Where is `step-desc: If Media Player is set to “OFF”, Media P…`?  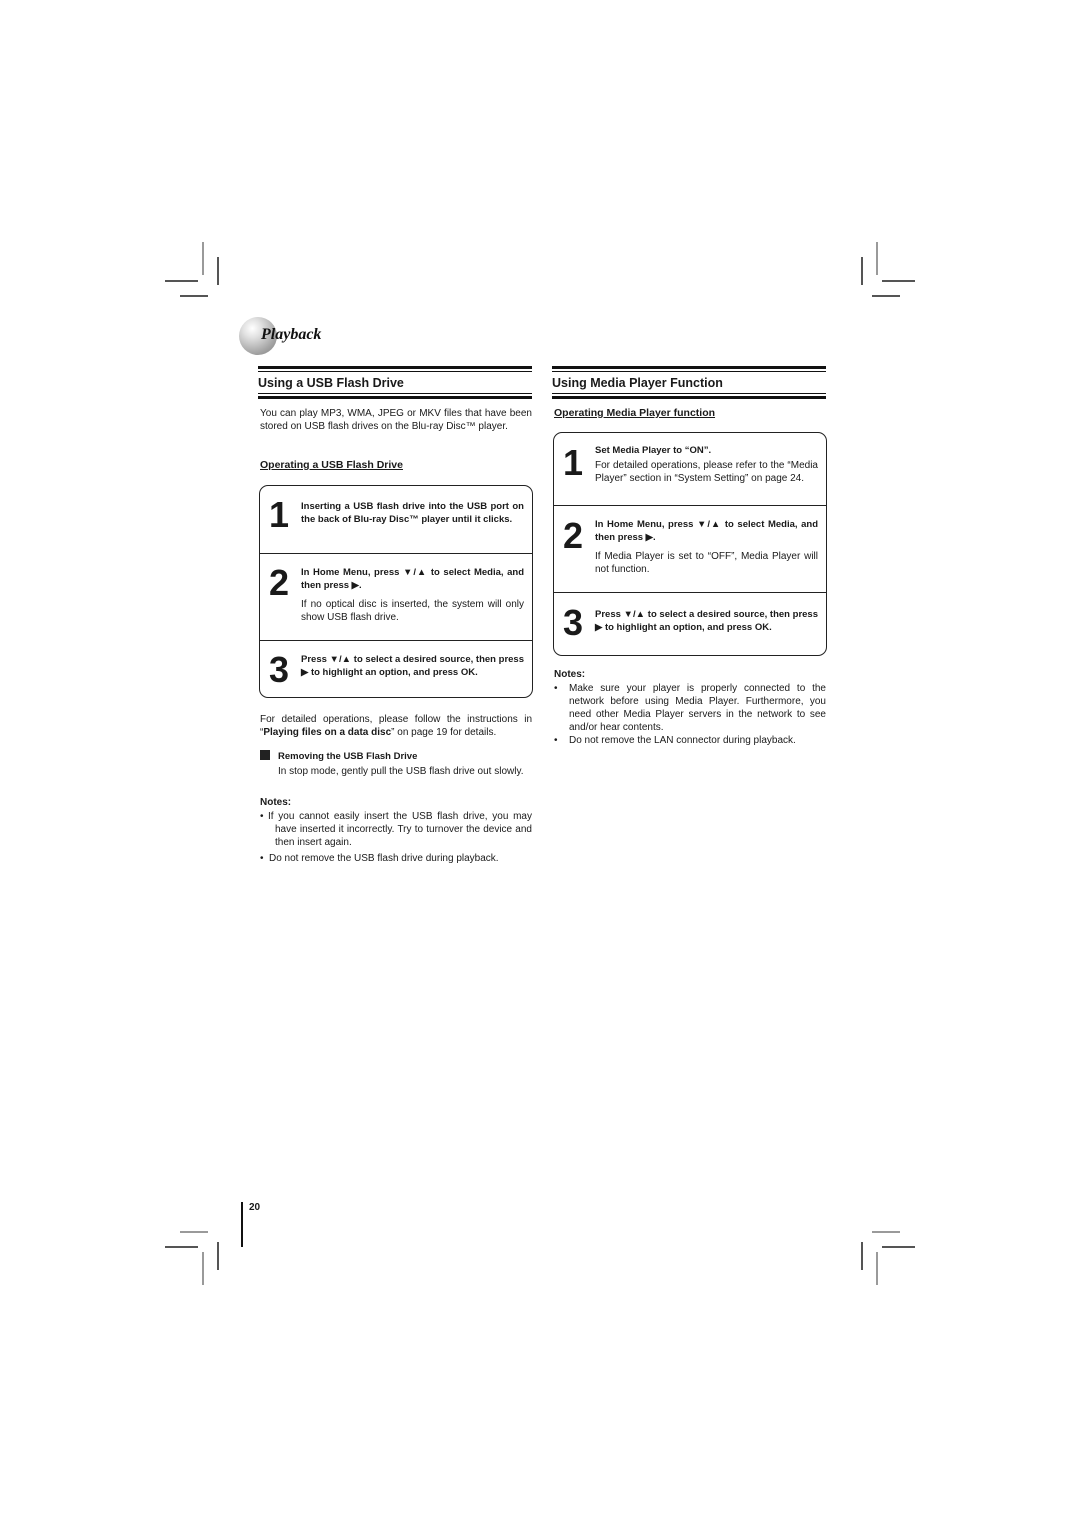 step-desc: If Media Player is set to “OFF”, Media P… is located at coordinates (706, 563).